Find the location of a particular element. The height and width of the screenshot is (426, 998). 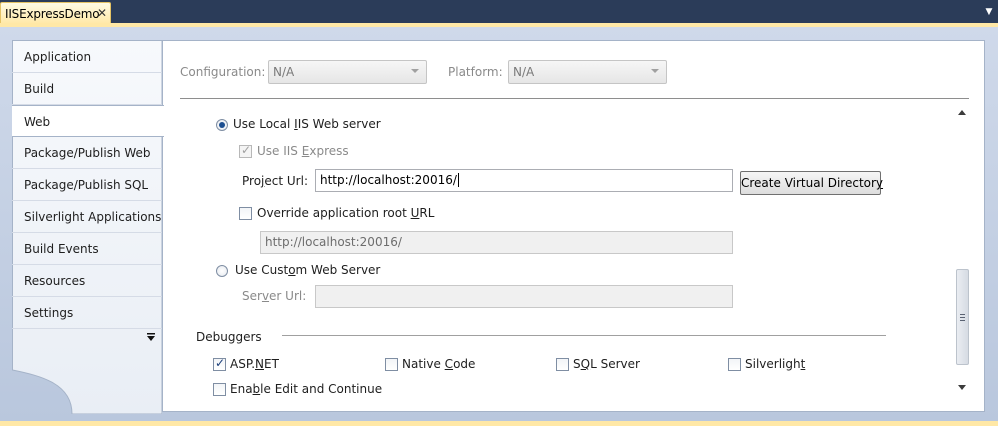

label-part: Silverligh is located at coordinates (773, 364).